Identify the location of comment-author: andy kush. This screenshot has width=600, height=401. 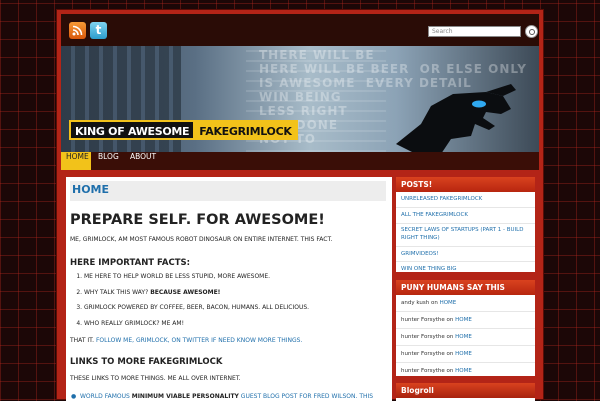
(415, 303).